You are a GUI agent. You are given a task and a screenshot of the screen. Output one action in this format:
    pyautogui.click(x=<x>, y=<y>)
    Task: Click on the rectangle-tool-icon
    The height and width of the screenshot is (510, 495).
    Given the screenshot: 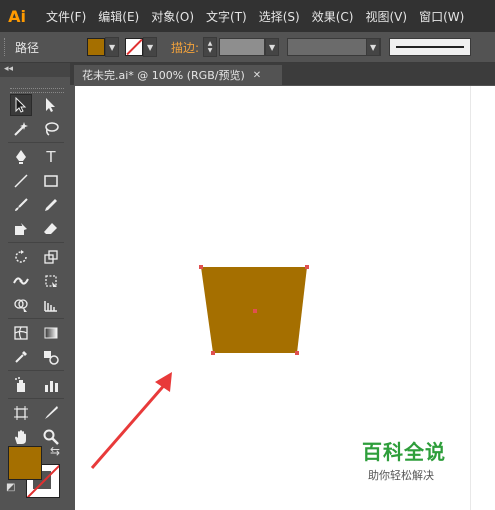 What is the action you would take?
    pyautogui.click(x=51, y=181)
    